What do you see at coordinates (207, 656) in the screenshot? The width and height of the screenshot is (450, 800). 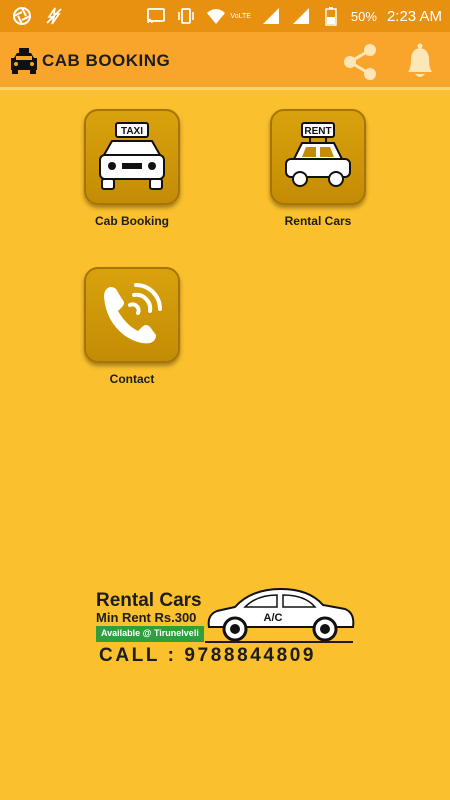 I see `banner-call-number: CALL : 9788844809` at bounding box center [207, 656].